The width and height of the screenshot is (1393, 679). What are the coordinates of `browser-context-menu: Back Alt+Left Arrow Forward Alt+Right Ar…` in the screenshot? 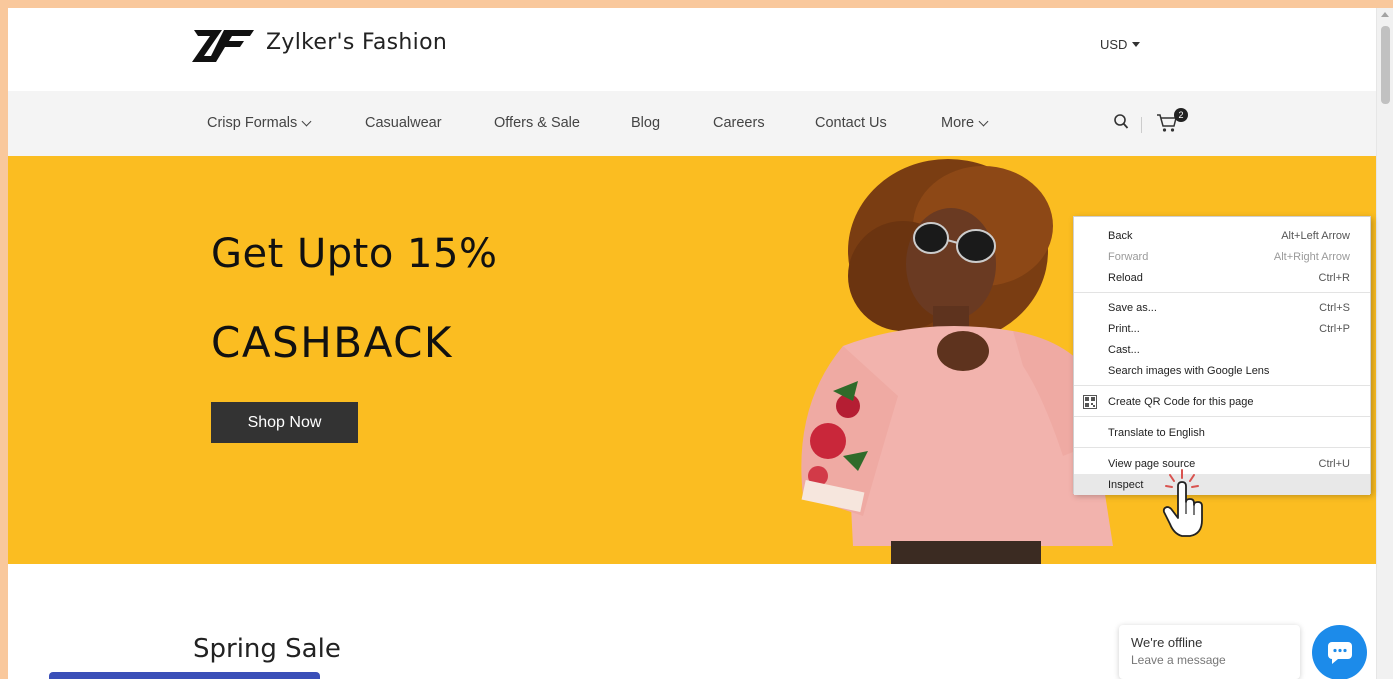 It's located at (1222, 355).